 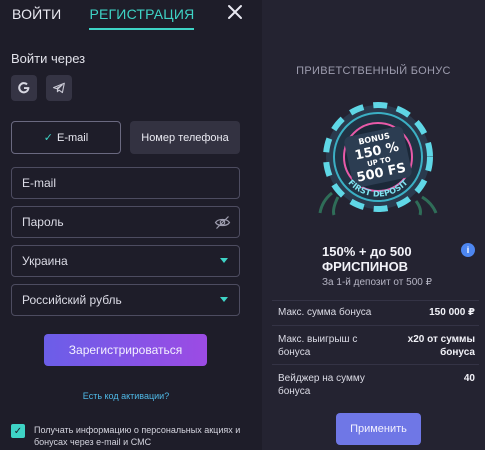 What do you see at coordinates (325, 312) in the screenshot?
I see `row-label: Макс. сумма бонуса` at bounding box center [325, 312].